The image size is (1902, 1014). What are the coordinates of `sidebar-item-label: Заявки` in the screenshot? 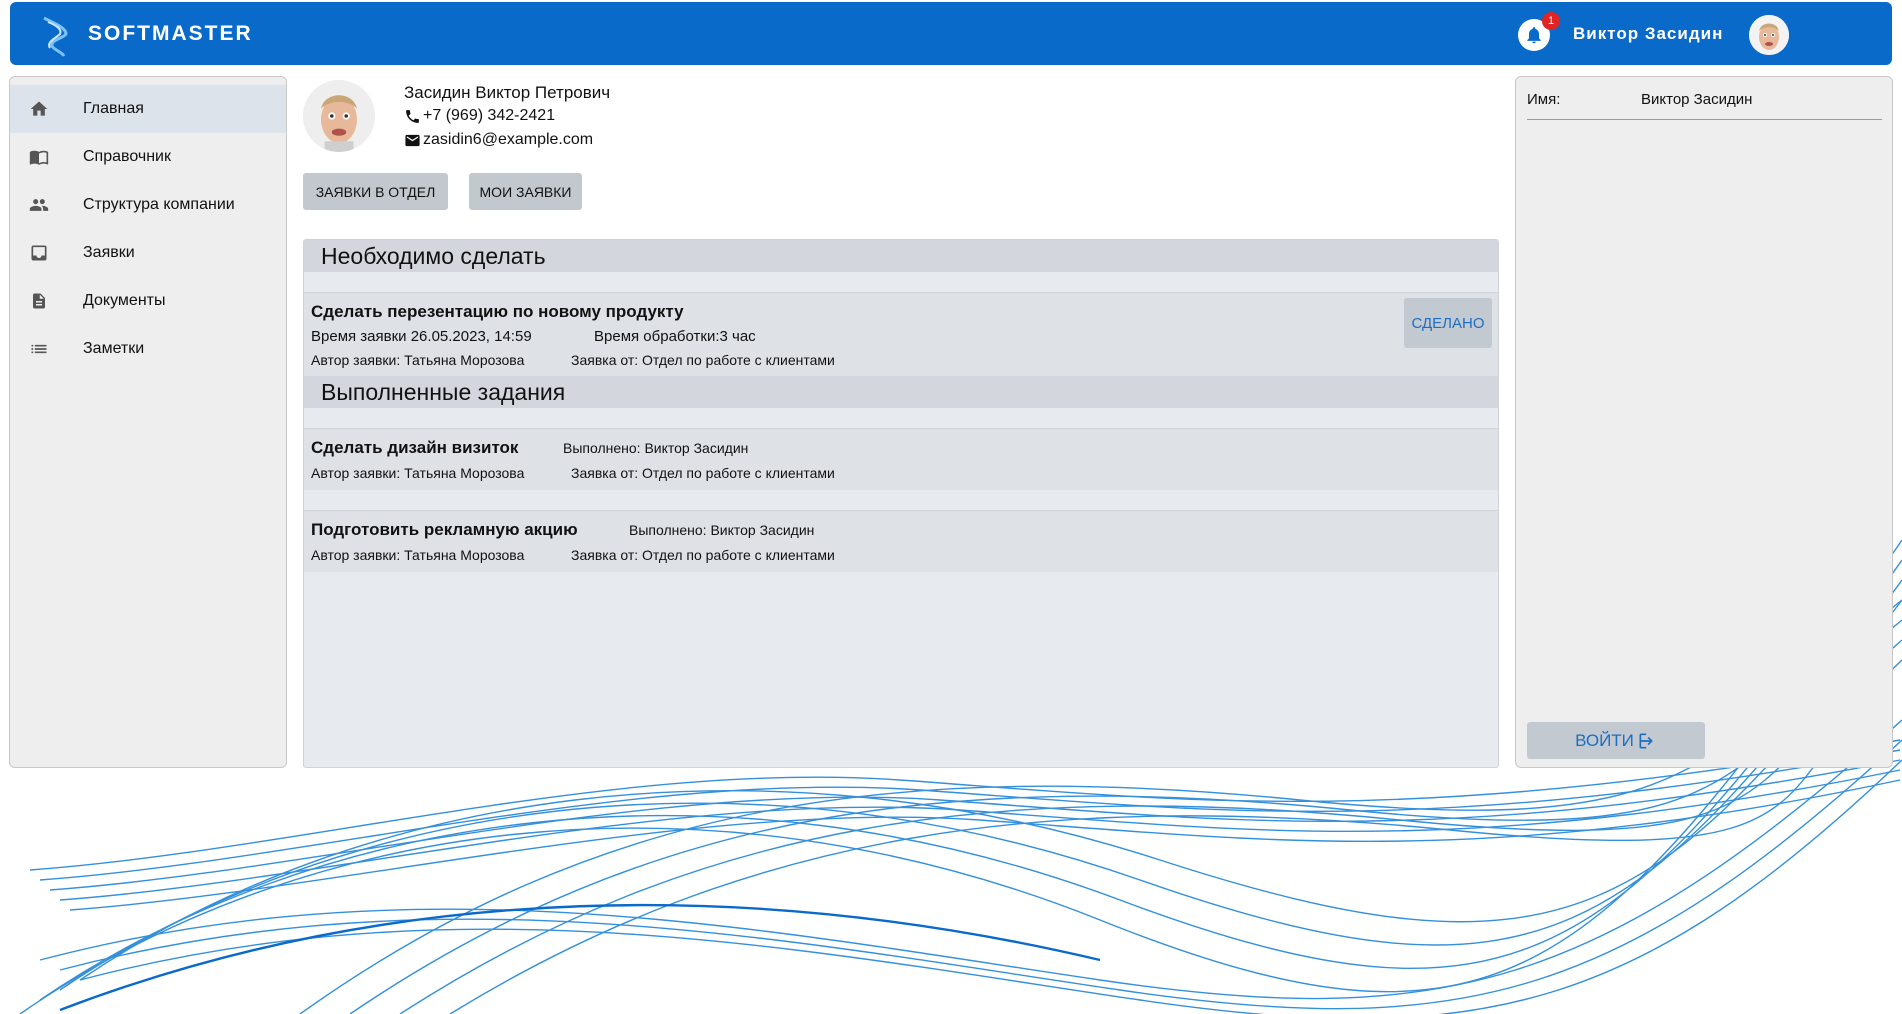 It's located at (109, 252).